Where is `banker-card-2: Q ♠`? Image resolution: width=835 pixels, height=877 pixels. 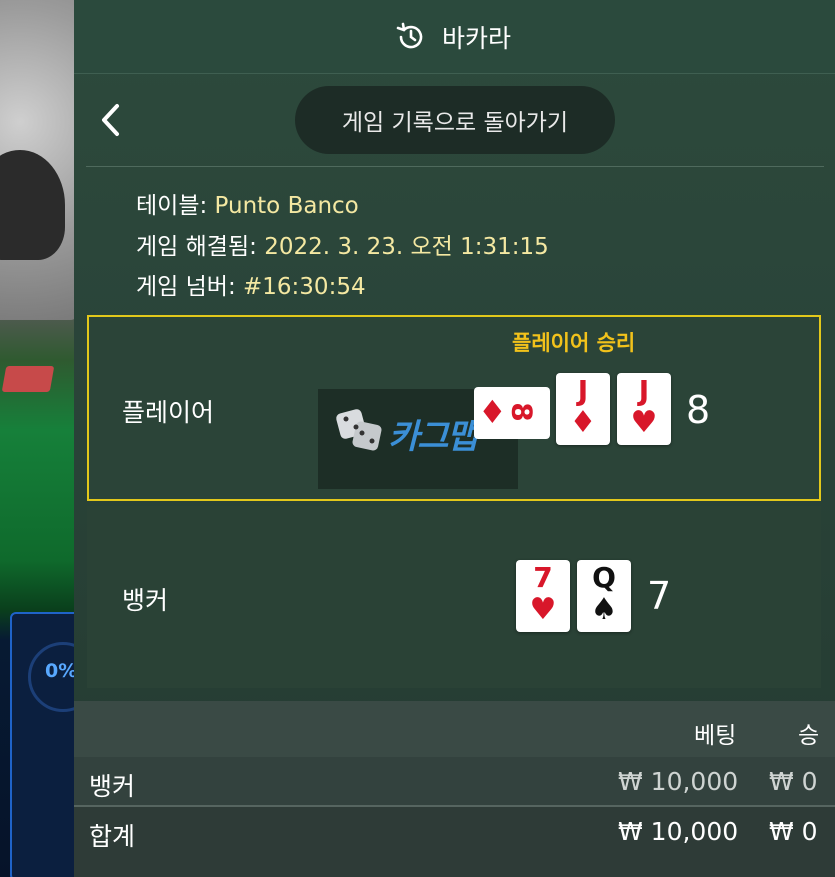 banker-card-2: Q ♠ is located at coordinates (604, 596).